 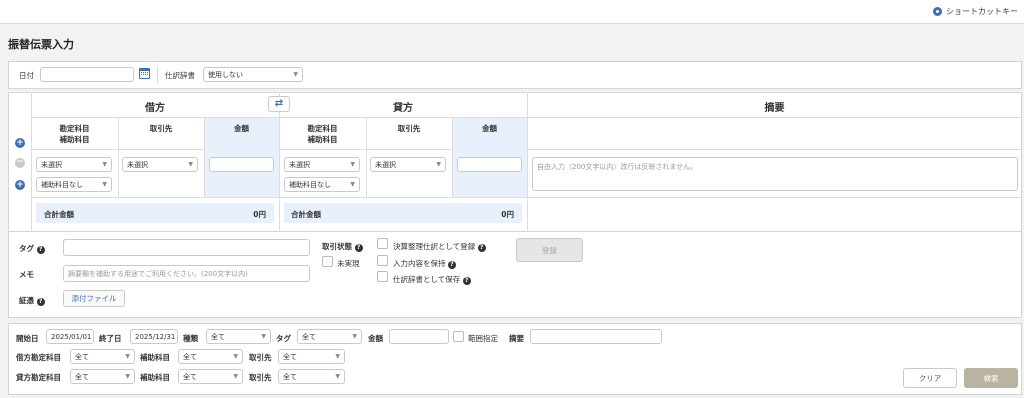 What do you see at coordinates (70, 336) in the screenshot?
I see `start-date-input: 2025/01/01` at bounding box center [70, 336].